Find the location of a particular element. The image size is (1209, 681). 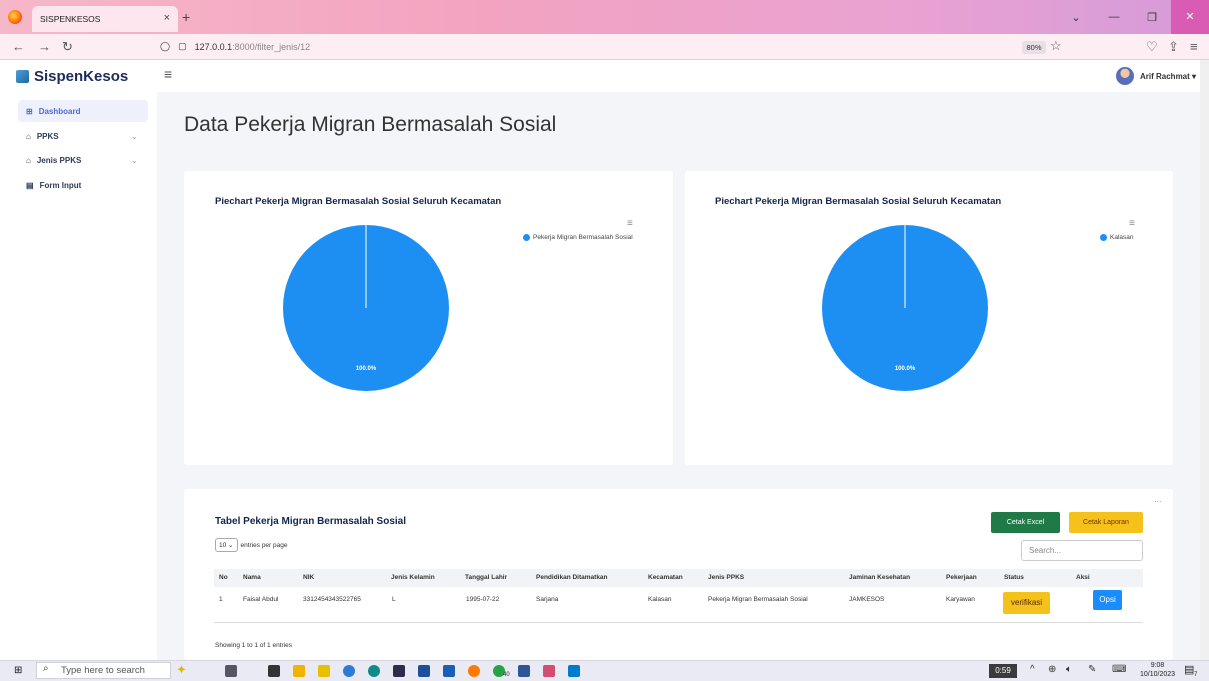

verify-button: verifikasi is located at coordinates (1026, 603).